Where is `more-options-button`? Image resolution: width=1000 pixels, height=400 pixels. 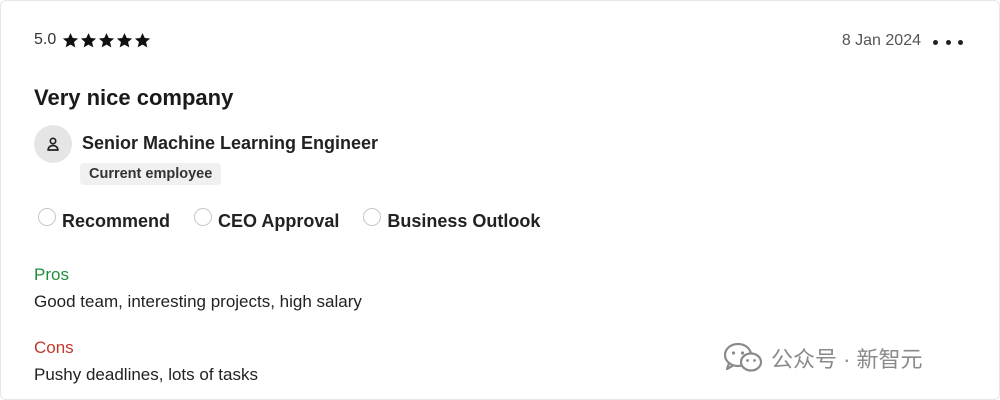 more-options-button is located at coordinates (948, 42).